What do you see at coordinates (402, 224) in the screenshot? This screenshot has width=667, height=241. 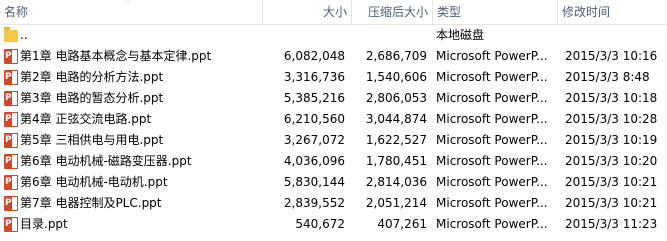 I see `file-compressed-size: 407,261` at bounding box center [402, 224].